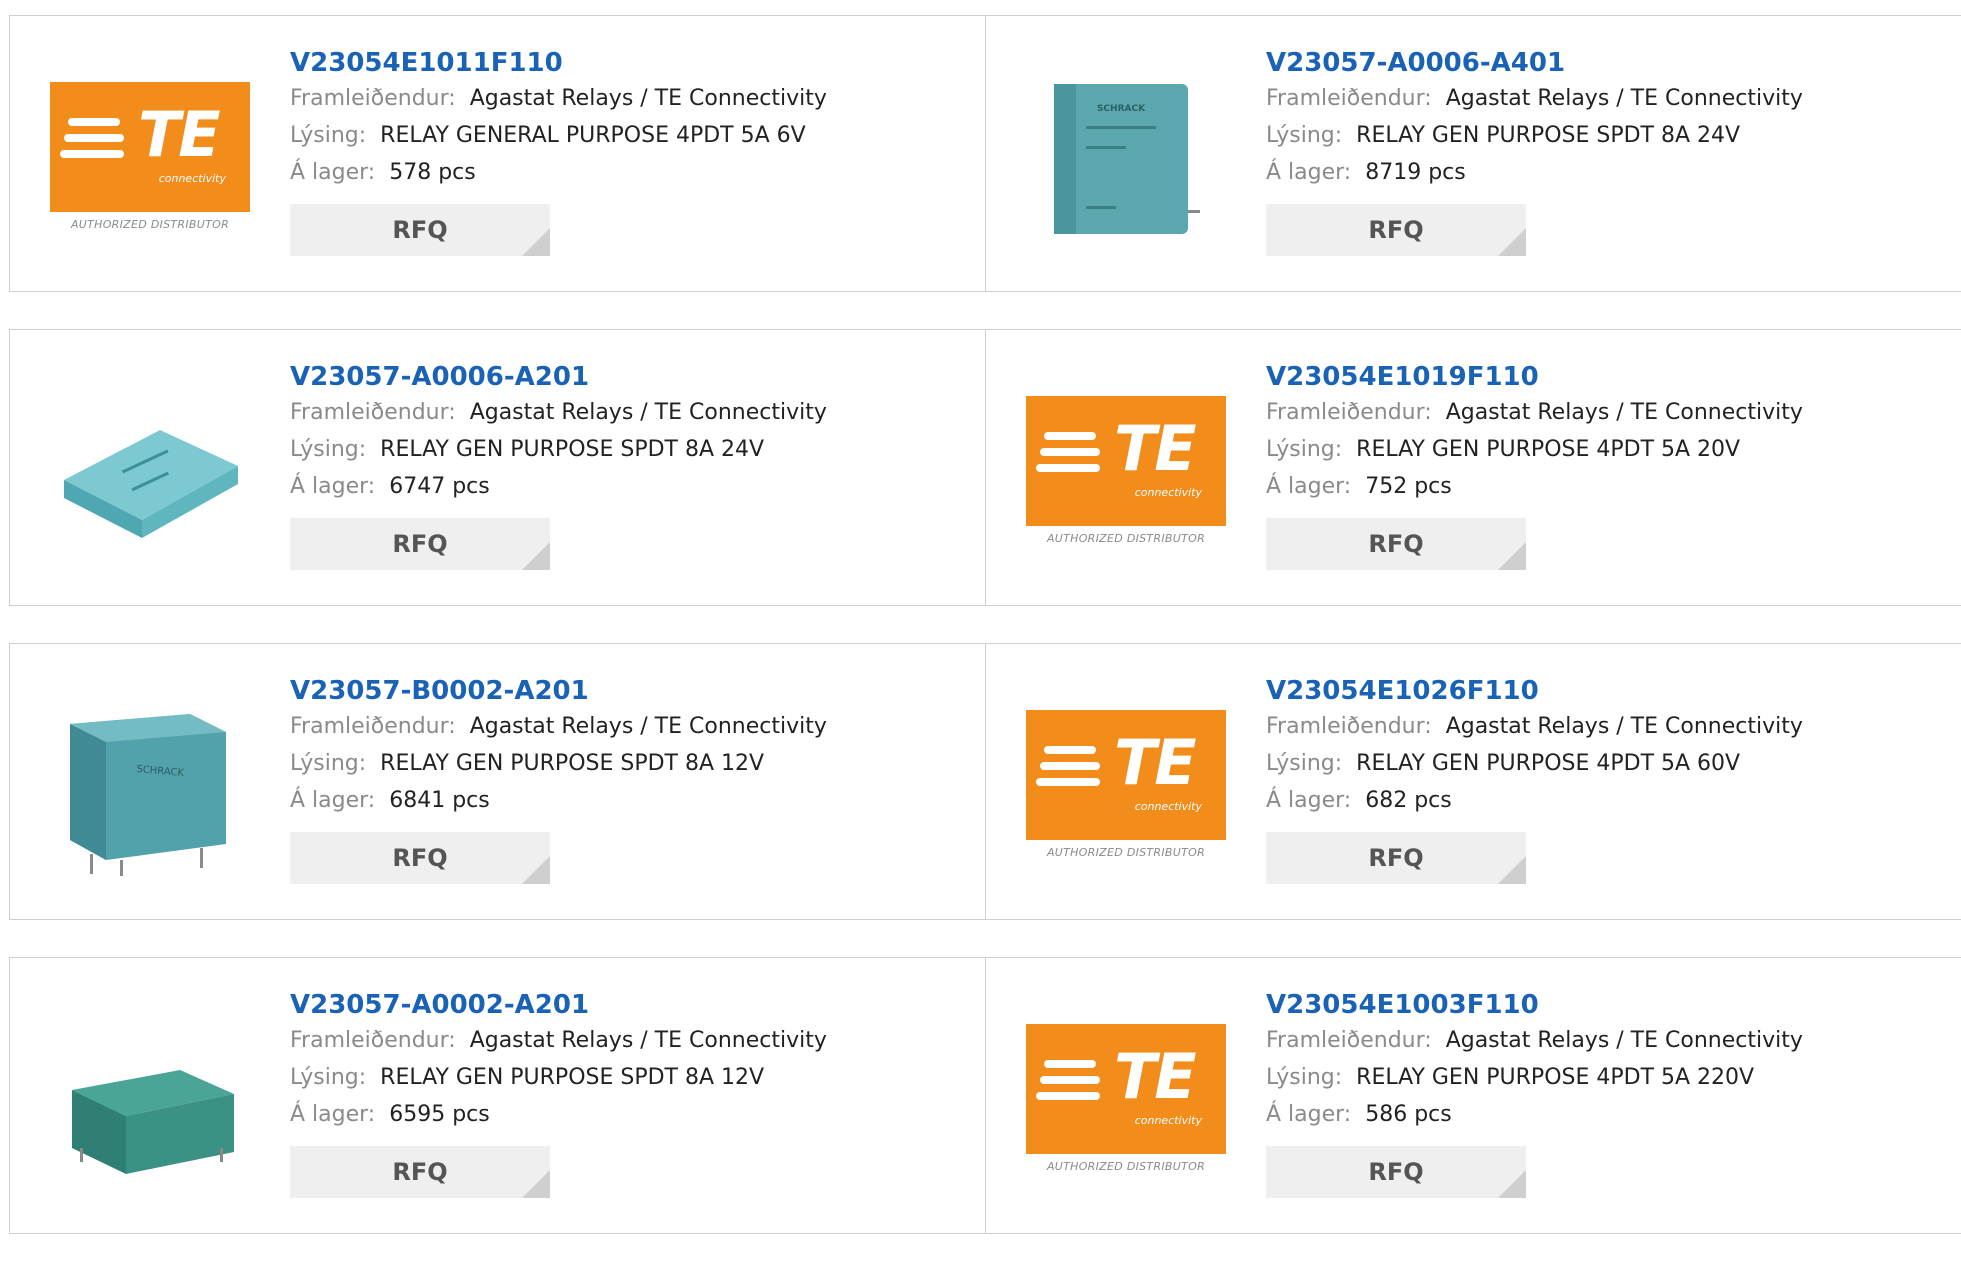 The image size is (1961, 1271). I want to click on stock-value: 682 pcs, so click(1408, 800).